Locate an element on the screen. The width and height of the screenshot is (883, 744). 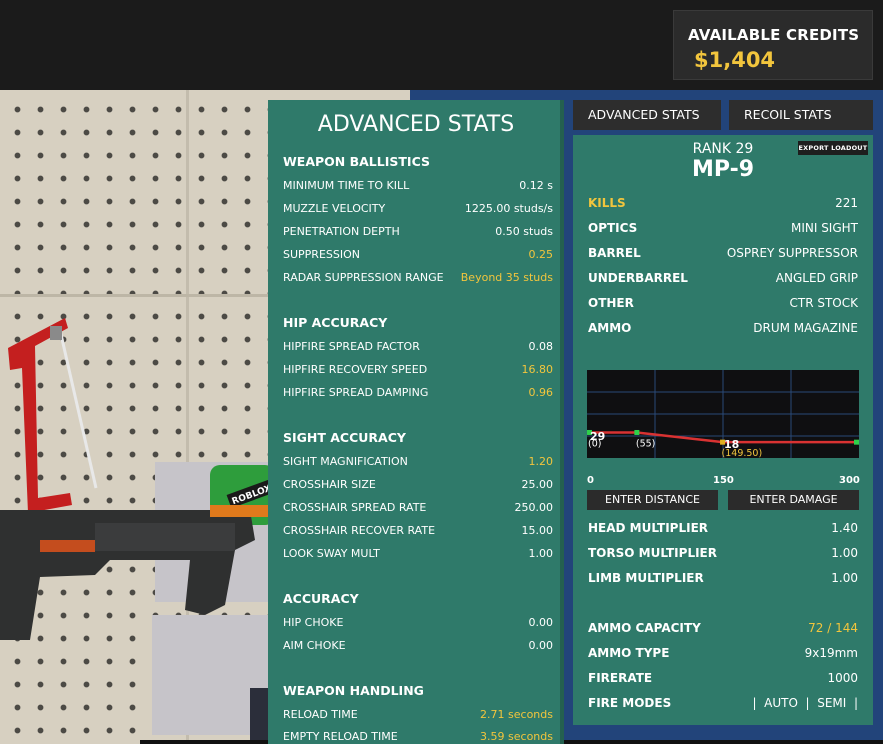
stat-label: LOOK SWAY MULT is located at coordinates (331, 553).